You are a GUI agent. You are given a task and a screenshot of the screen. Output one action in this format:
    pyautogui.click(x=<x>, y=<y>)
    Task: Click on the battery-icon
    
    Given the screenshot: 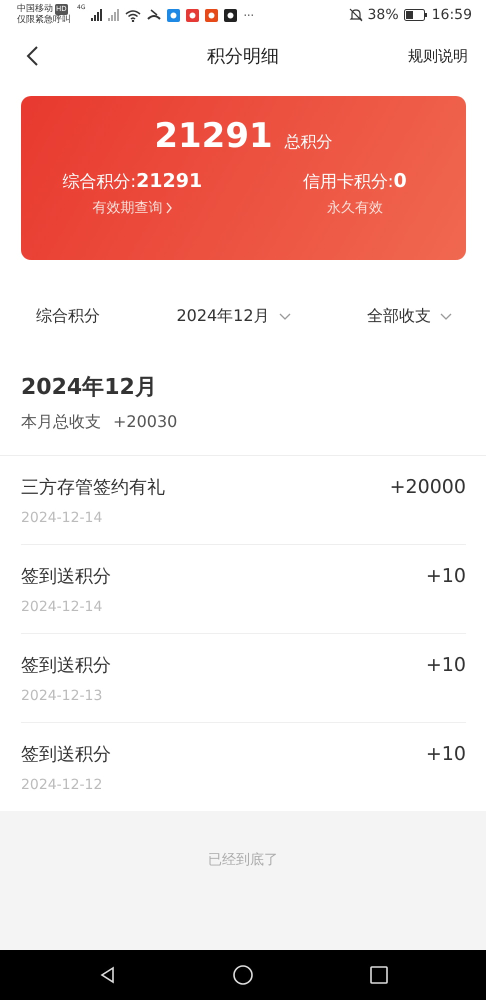 What is the action you would take?
    pyautogui.click(x=415, y=15)
    